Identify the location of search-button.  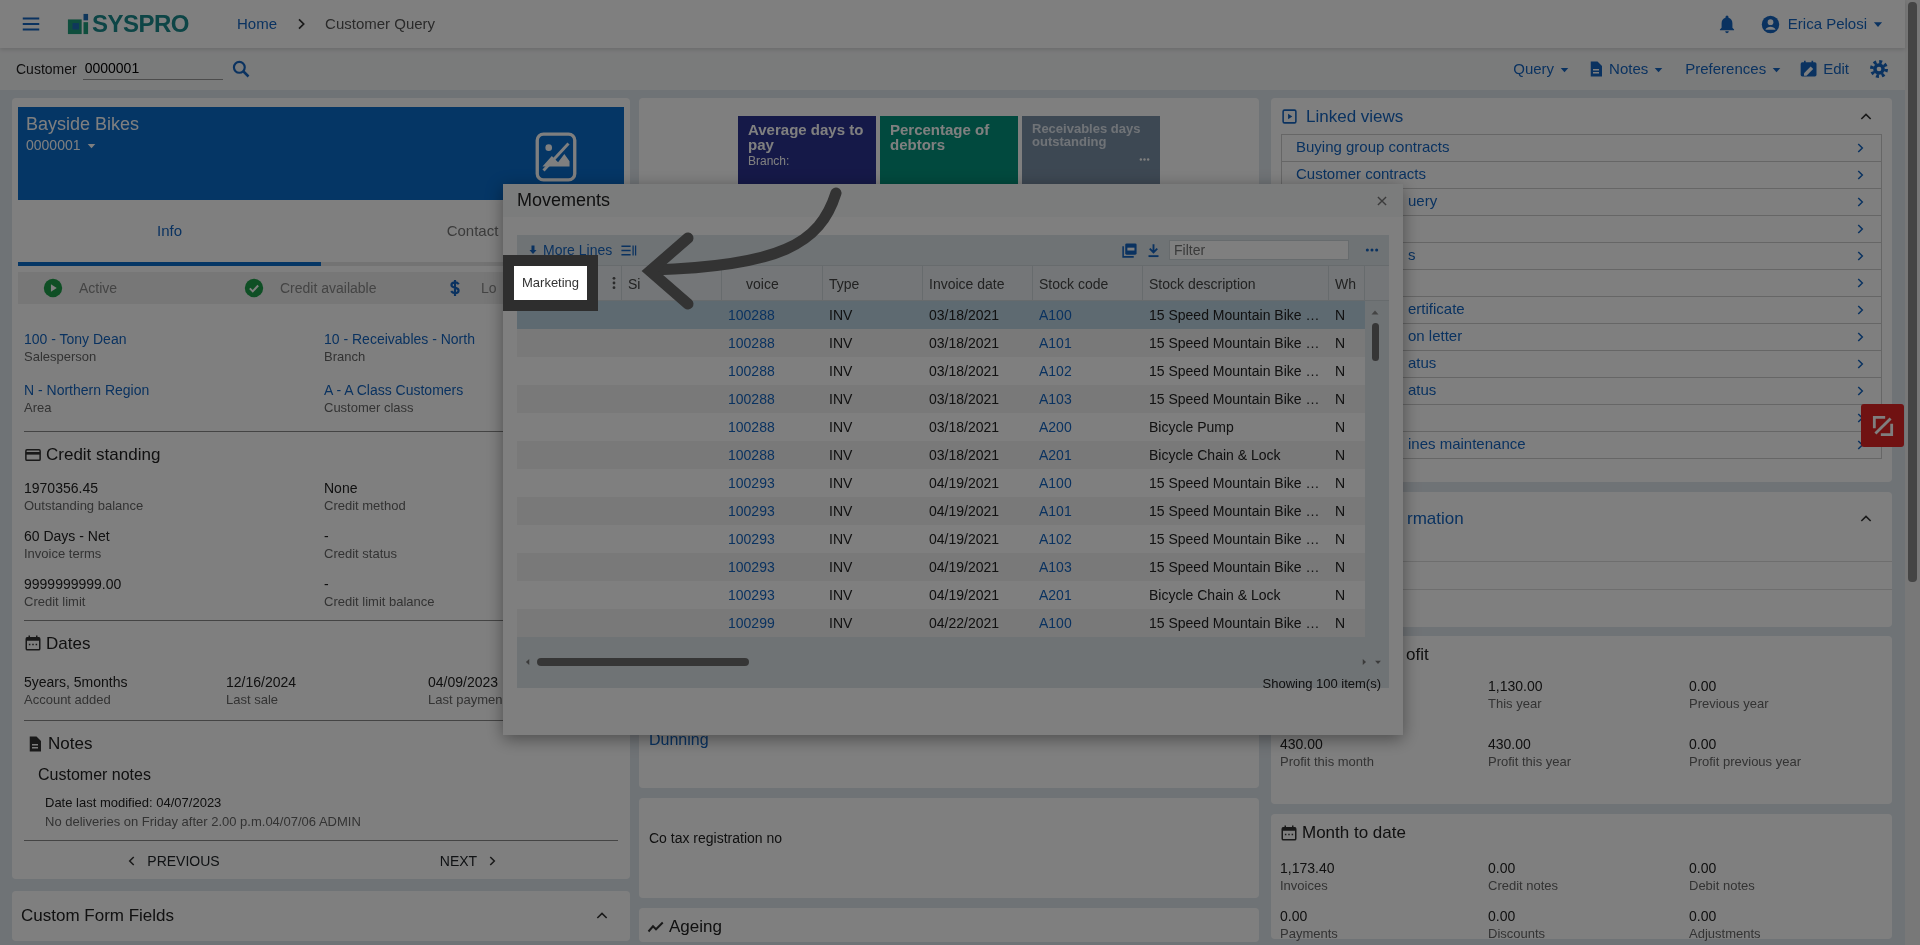
(240, 69).